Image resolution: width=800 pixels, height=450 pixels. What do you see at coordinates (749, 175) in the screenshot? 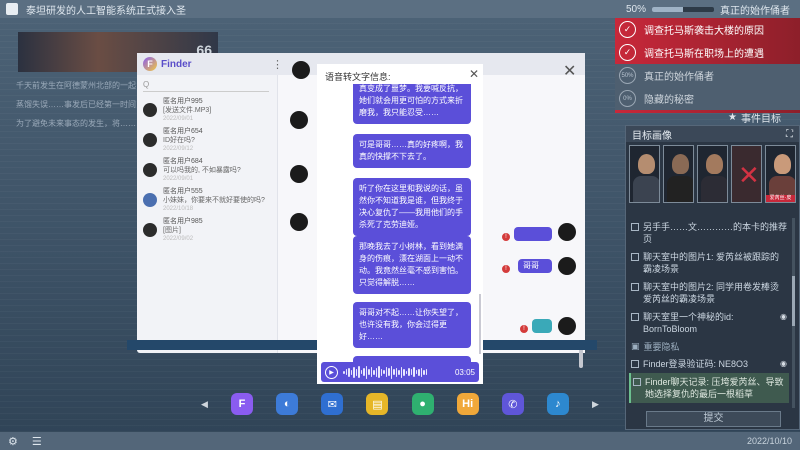
I see `cross-icon: ✕` at bounding box center [749, 175].